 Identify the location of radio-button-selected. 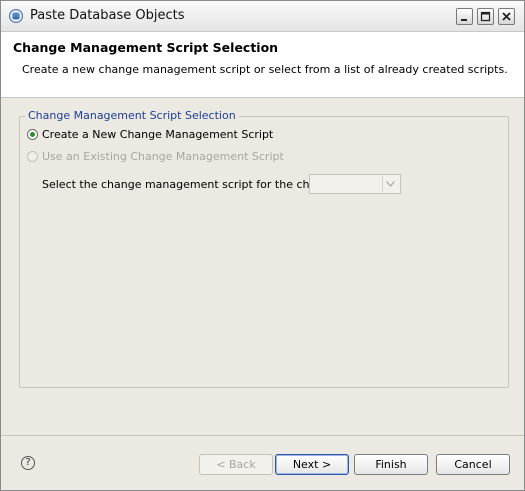
(32, 134).